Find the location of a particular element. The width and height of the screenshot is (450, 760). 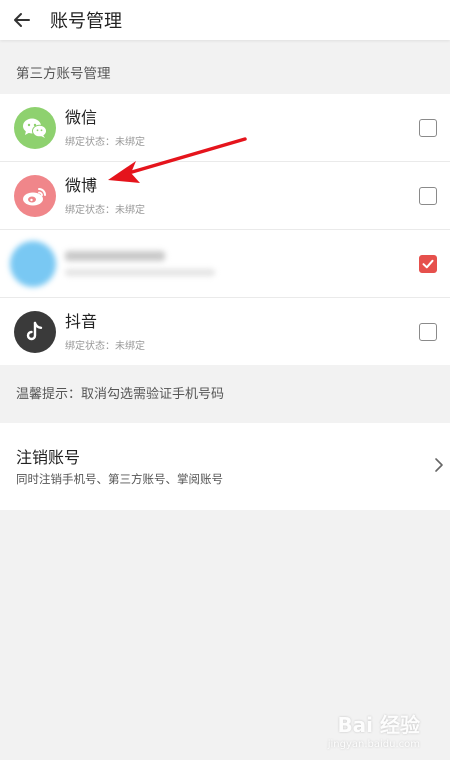

chevron-right-icon is located at coordinates (439, 465).